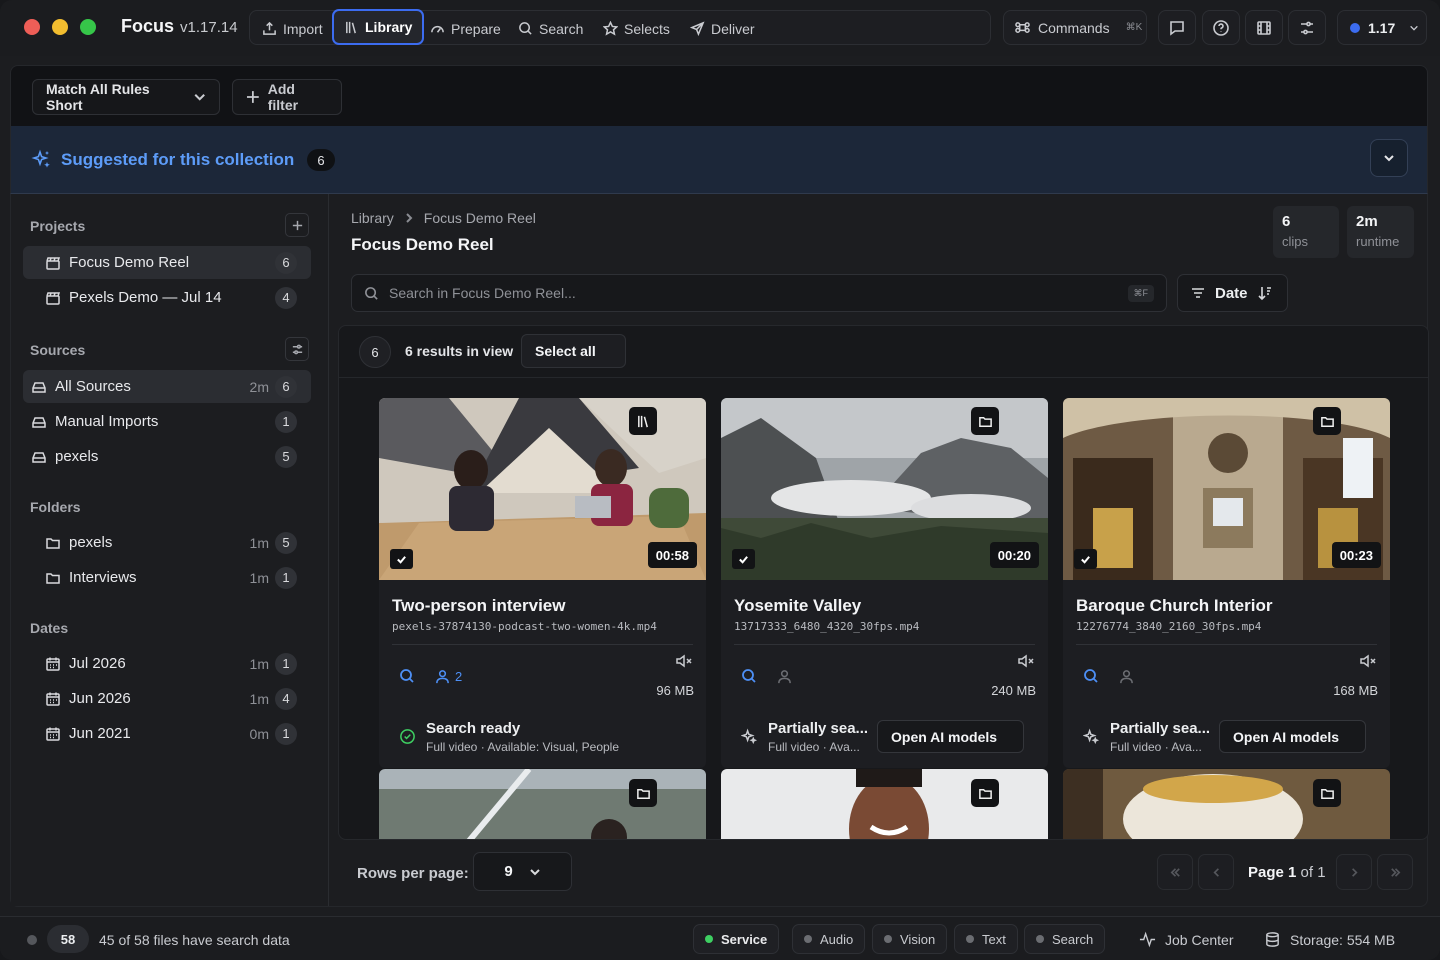  I want to click on library-icon, so click(642, 421).